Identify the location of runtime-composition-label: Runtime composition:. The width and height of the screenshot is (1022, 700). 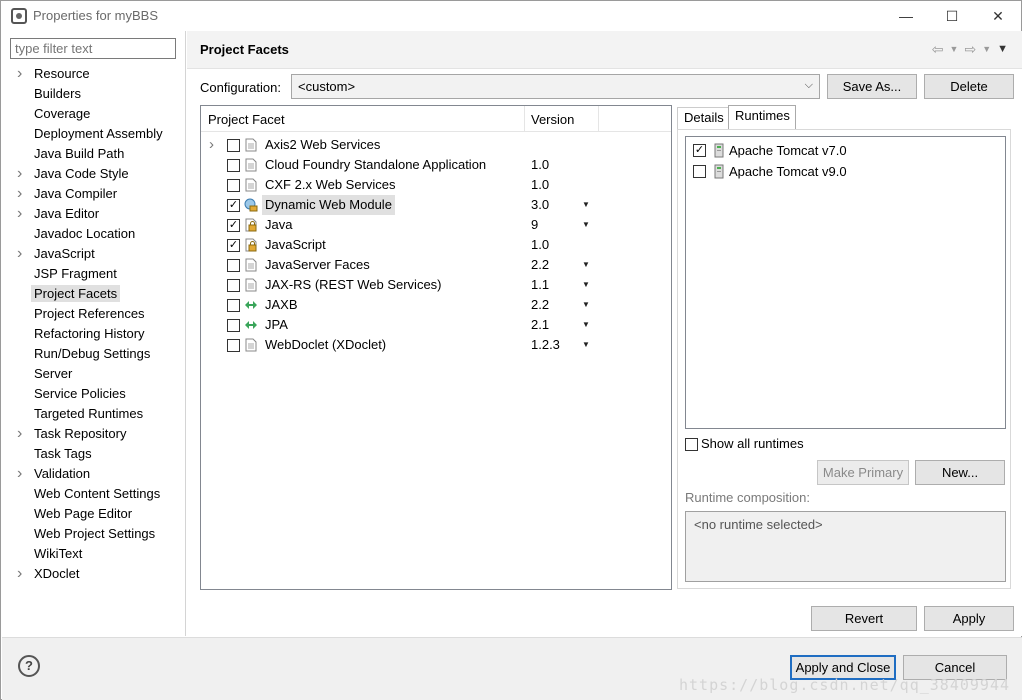
(747, 497).